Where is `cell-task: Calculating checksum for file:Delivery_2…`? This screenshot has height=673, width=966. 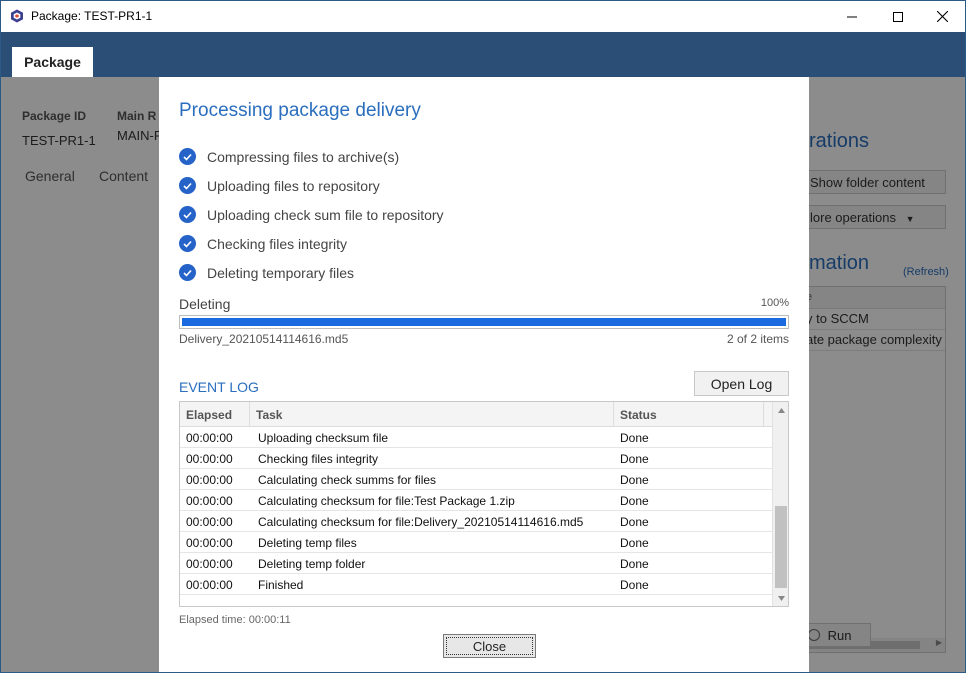 cell-task: Calculating checksum for file:Delivery_2… is located at coordinates (421, 522).